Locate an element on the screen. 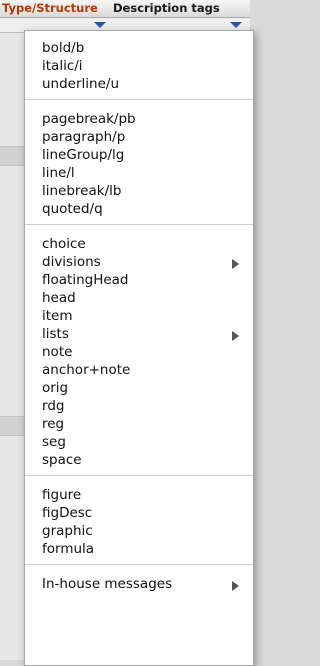 The image size is (320, 666). menu-item-figure: figure is located at coordinates (140, 495).